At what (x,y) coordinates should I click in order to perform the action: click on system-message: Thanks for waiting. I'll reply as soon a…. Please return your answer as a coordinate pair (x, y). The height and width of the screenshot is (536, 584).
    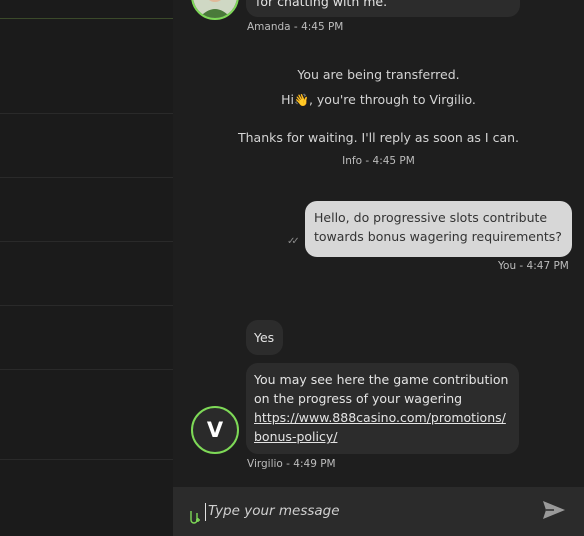
    Looking at the image, I should click on (378, 137).